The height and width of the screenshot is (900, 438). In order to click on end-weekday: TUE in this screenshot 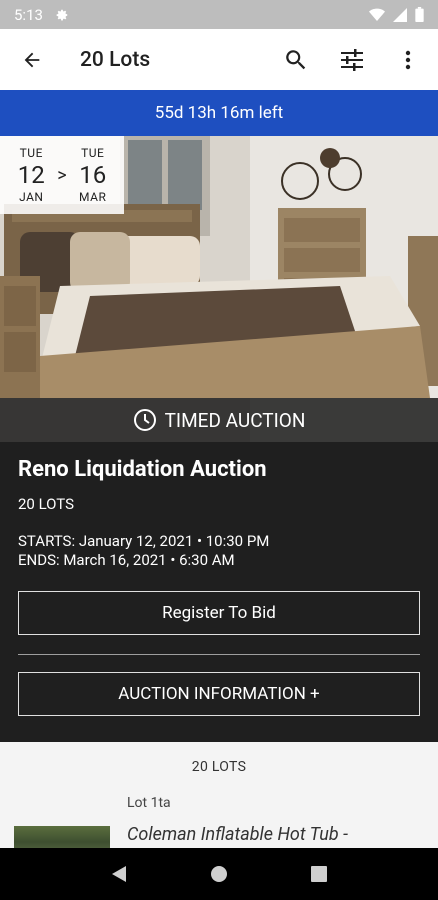, I will do `click(93, 153)`.